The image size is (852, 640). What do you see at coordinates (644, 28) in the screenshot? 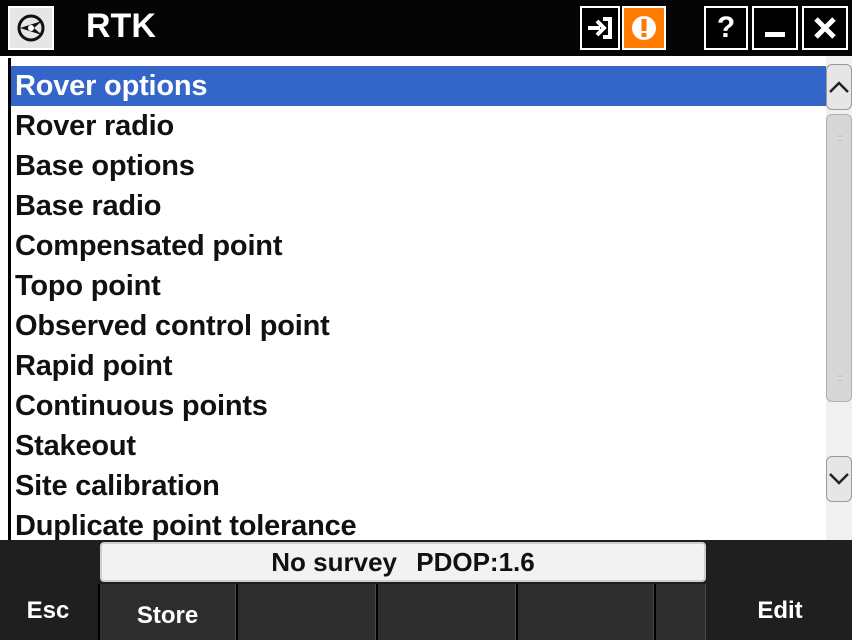
I see `exclamation-alert-icon` at bounding box center [644, 28].